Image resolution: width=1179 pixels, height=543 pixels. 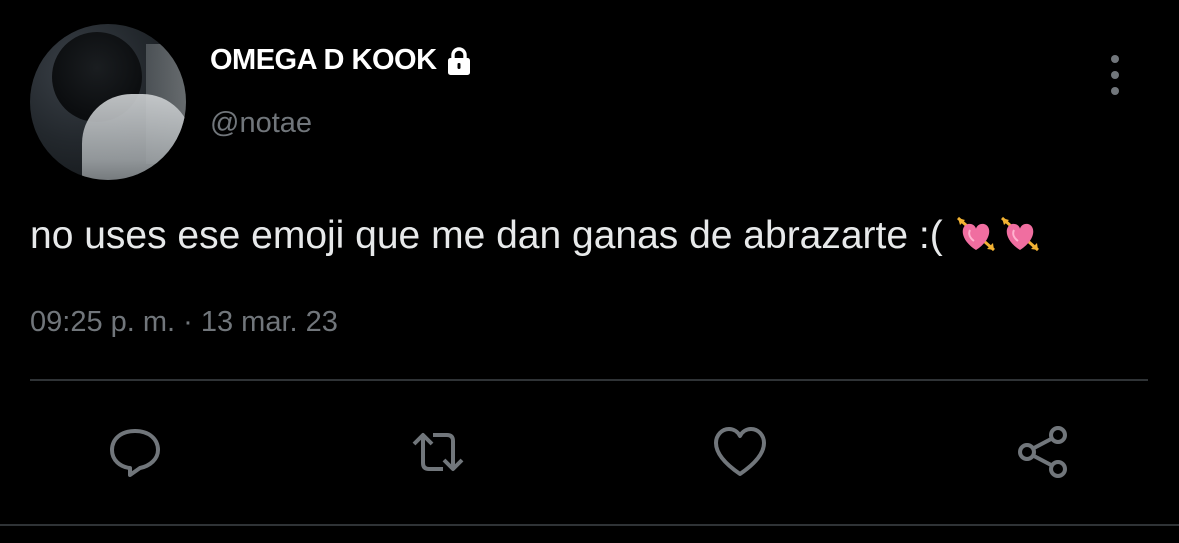 I want to click on display-name: OMEGA D KOOK, so click(x=323, y=60).